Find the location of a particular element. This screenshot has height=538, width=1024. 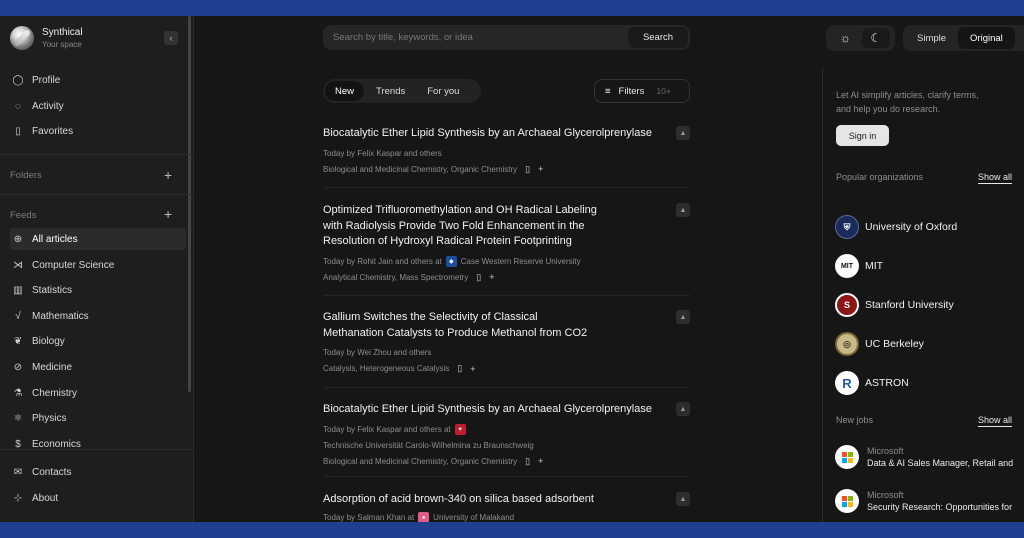

org-name: UC Berkeley is located at coordinates (894, 344).